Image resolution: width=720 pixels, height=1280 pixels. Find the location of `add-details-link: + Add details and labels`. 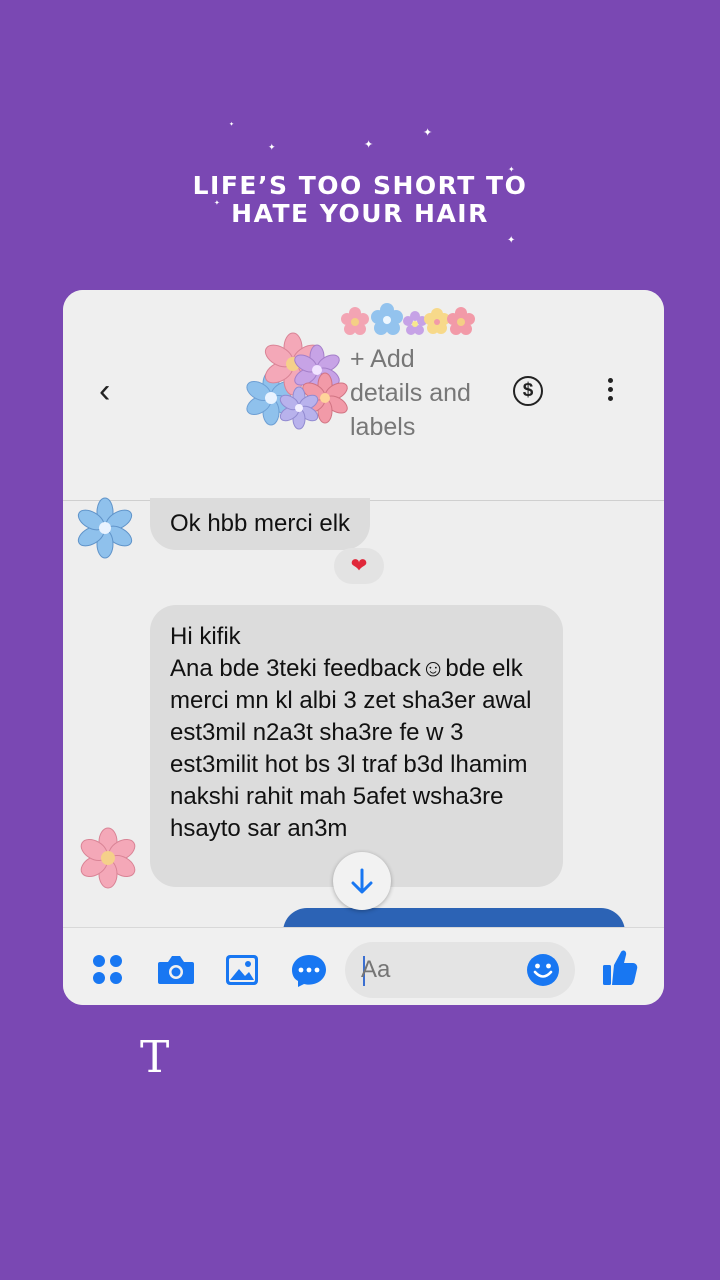

add-details-link: + Add details and labels is located at coordinates (420, 393).